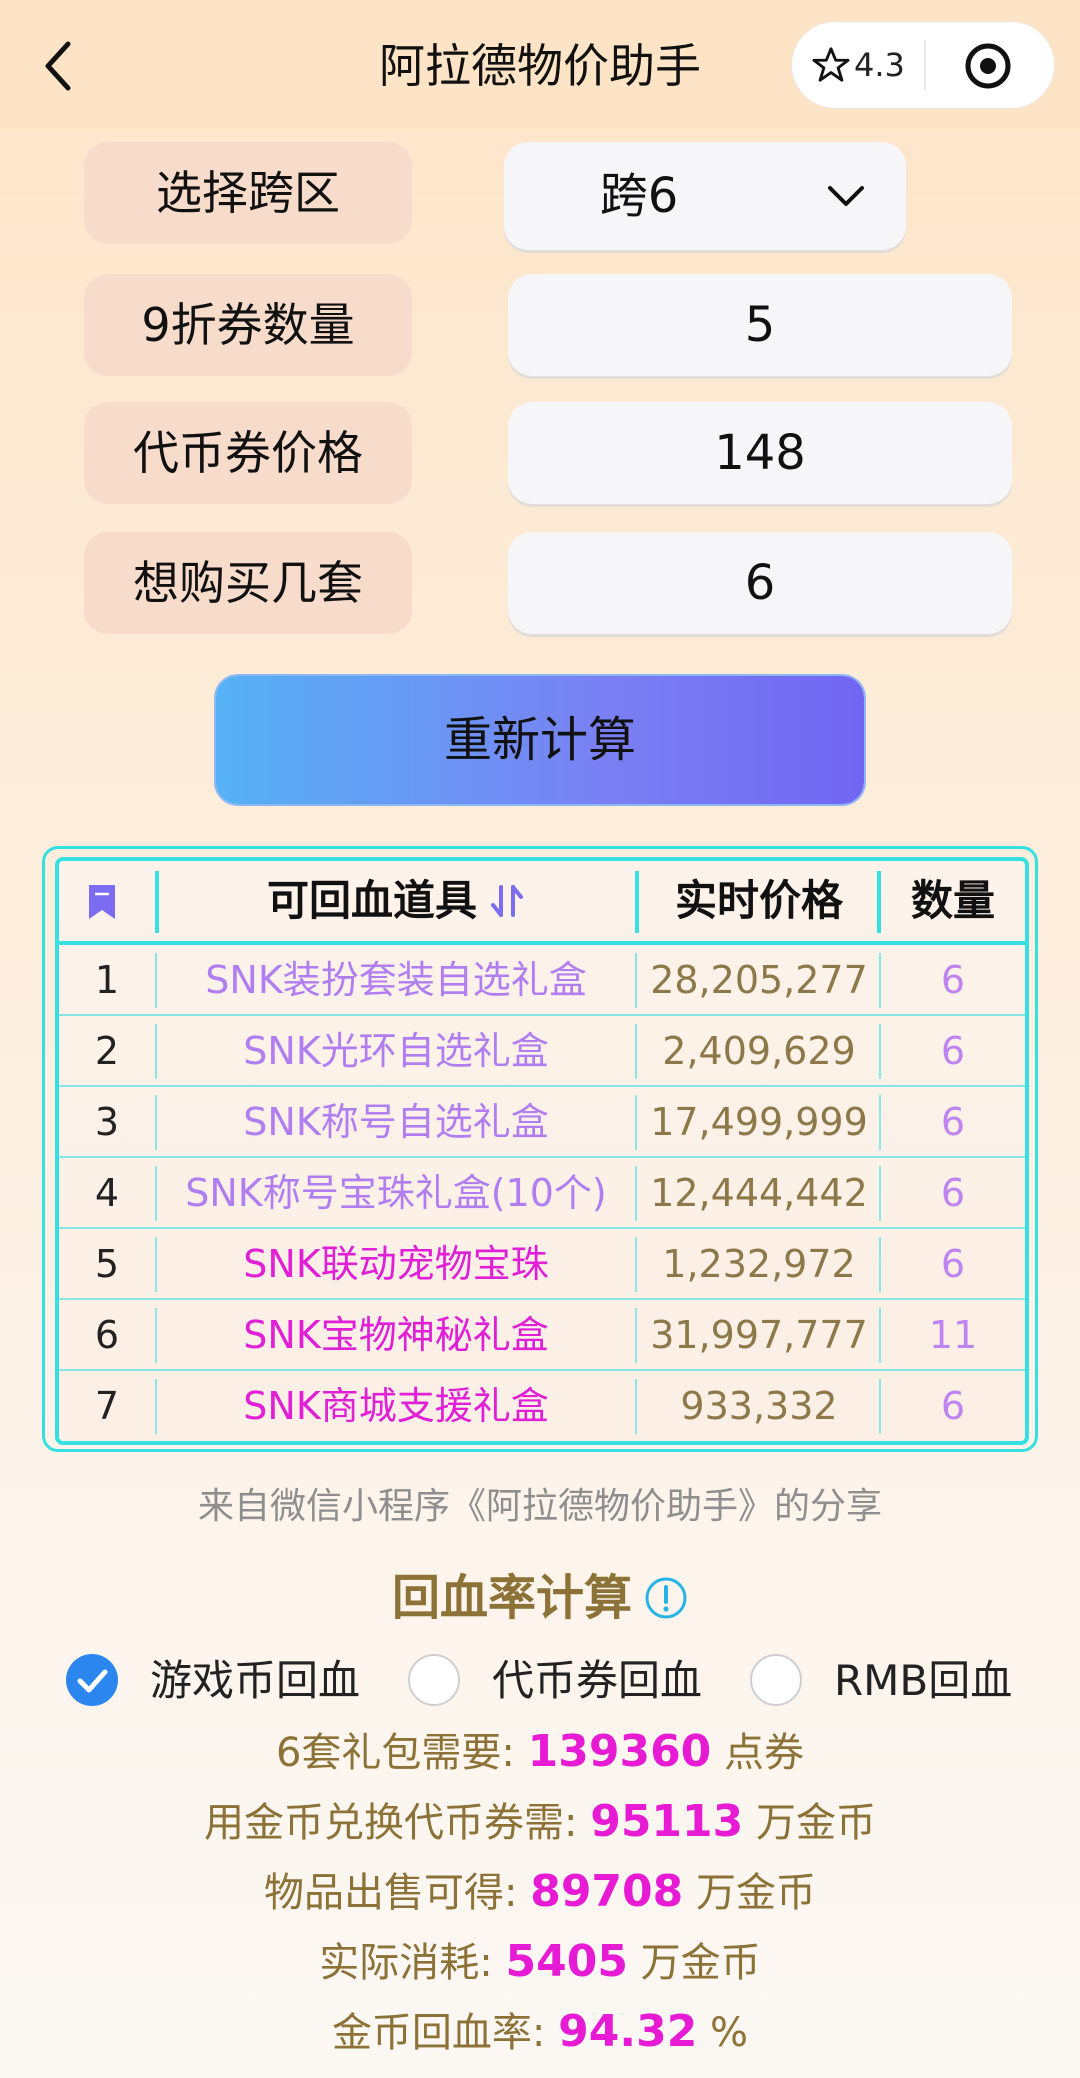 The width and height of the screenshot is (1080, 2078). I want to click on row-item-name: SNK联动宠物宝珠, so click(396, 1264).